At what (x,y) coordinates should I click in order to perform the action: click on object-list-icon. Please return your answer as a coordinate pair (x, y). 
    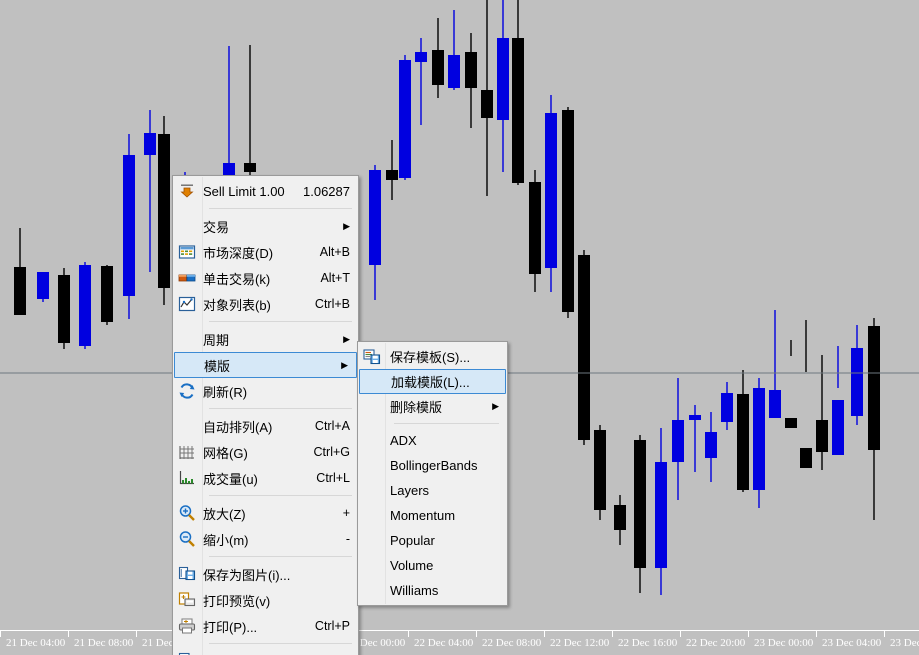
    Looking at the image, I should click on (187, 304).